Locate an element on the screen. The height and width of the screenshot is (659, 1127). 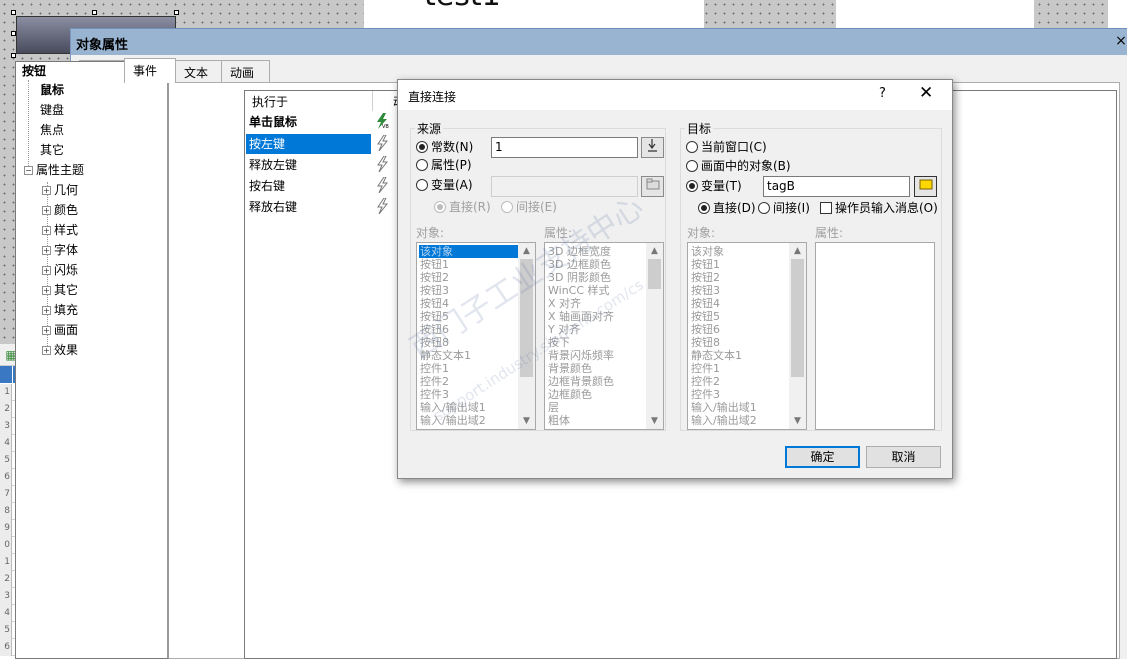
list-item: 层 is located at coordinates (596, 407).